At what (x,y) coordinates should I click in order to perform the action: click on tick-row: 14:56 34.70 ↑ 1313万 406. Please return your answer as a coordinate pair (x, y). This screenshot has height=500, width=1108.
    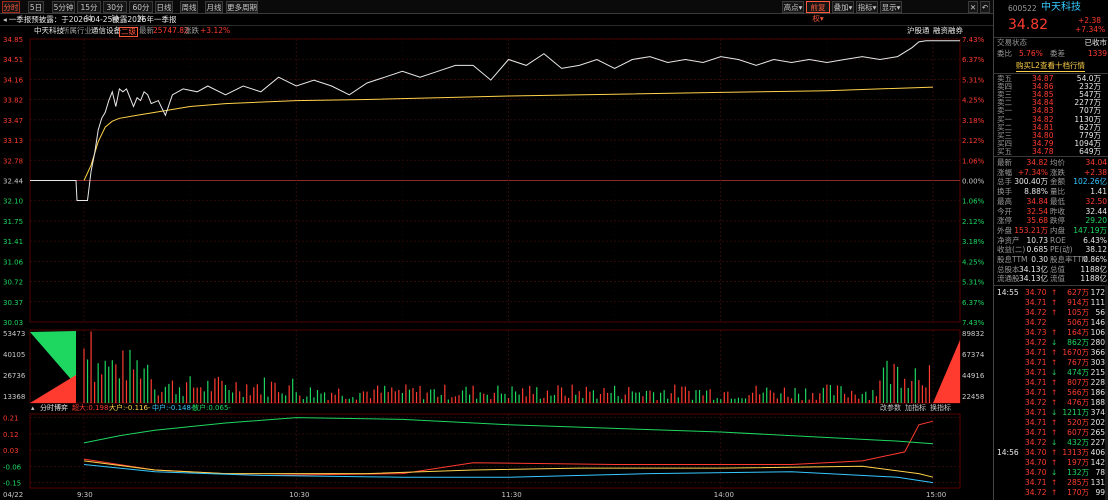
    Looking at the image, I should click on (1051, 453).